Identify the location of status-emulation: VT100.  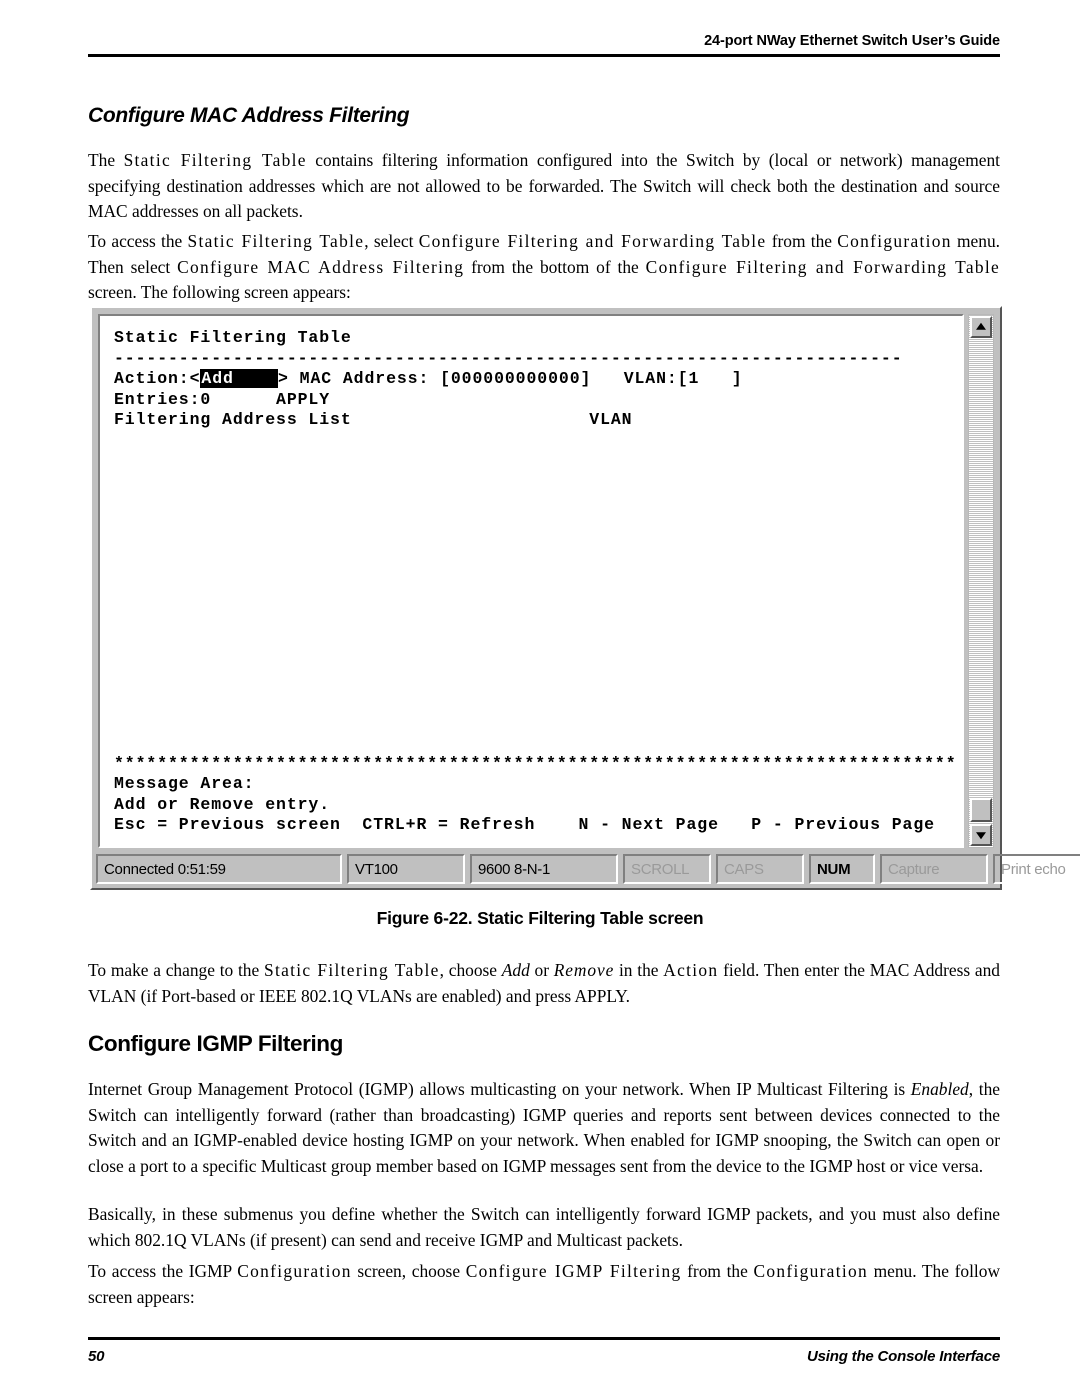
(406, 869).